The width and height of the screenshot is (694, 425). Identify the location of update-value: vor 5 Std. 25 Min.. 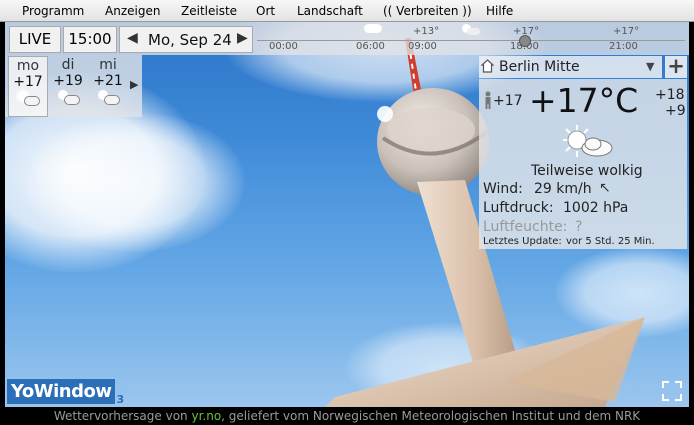
(610, 241).